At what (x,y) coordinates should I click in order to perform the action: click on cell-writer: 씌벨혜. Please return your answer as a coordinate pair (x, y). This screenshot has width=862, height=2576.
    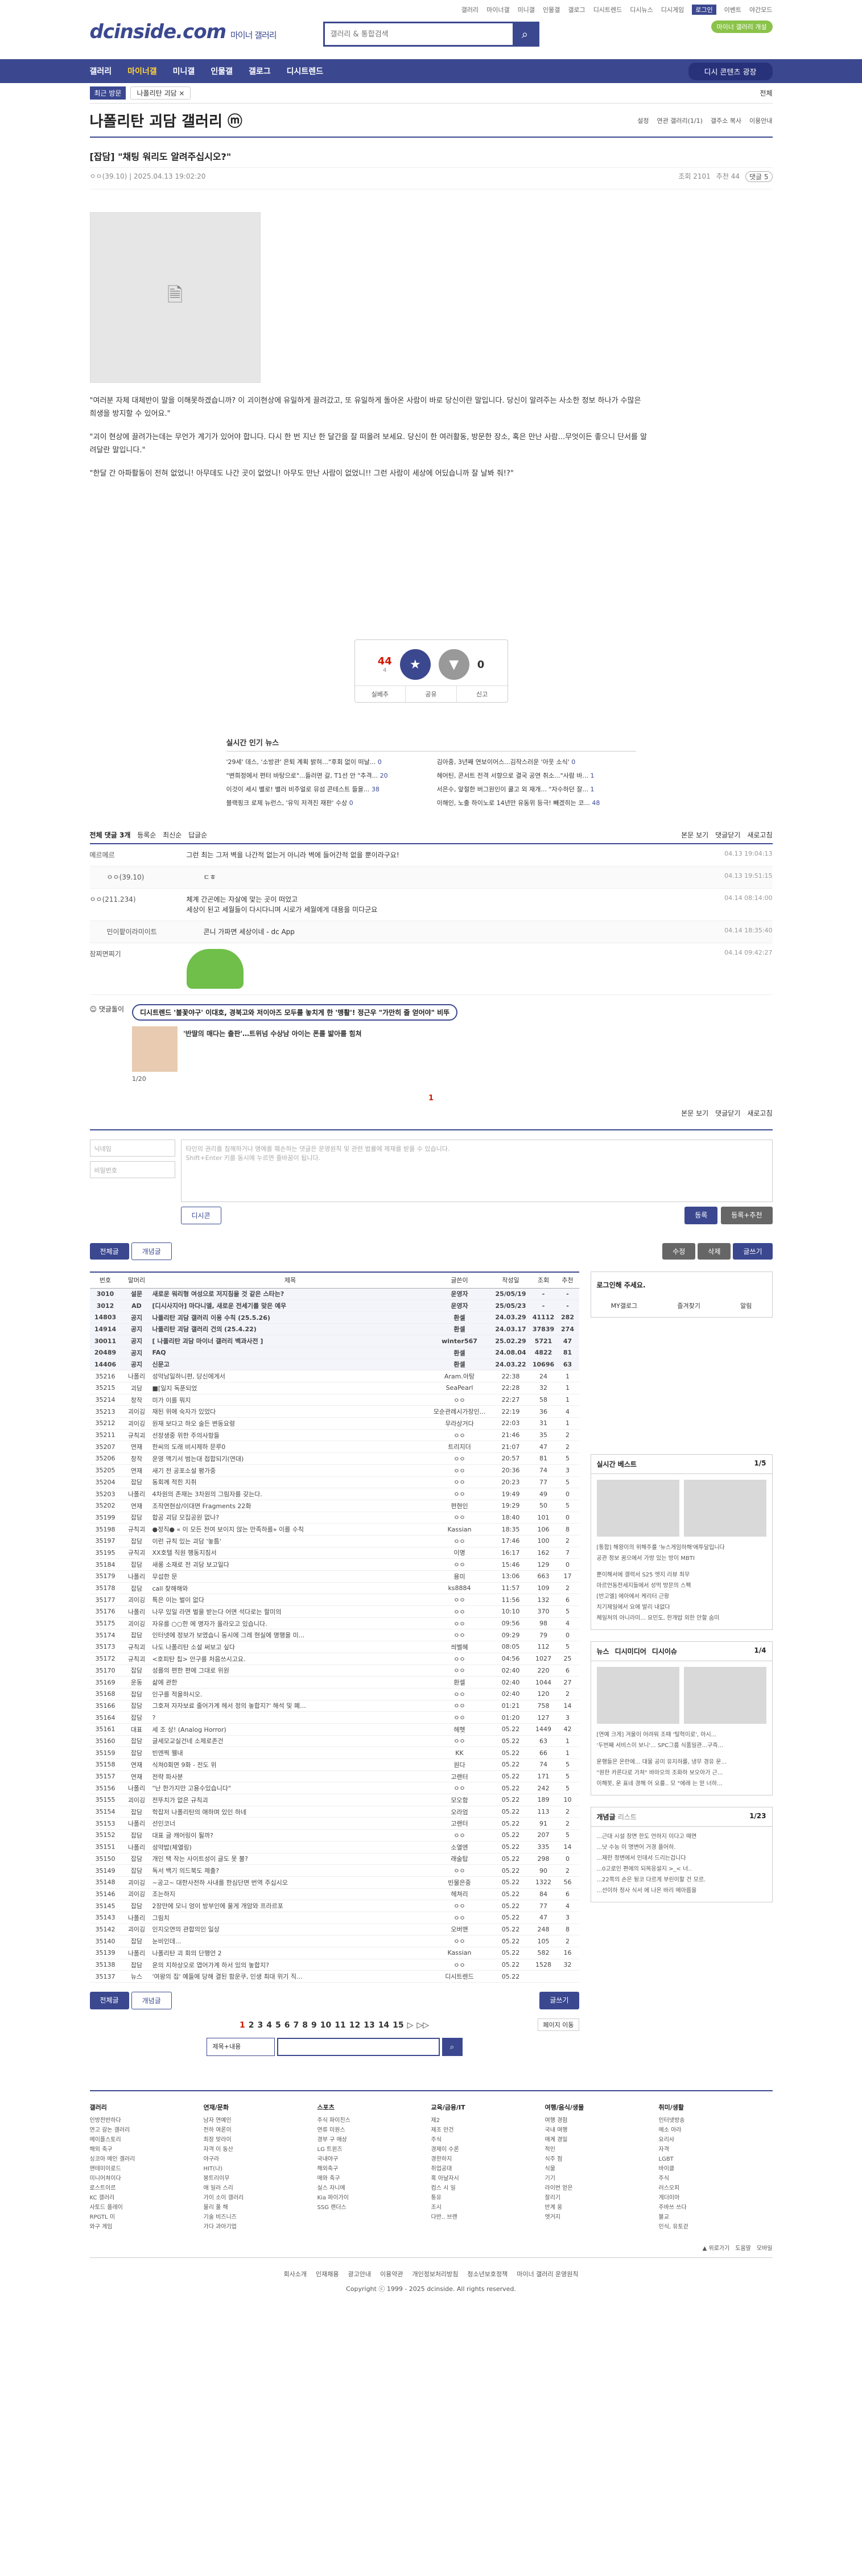
    Looking at the image, I should click on (460, 1647).